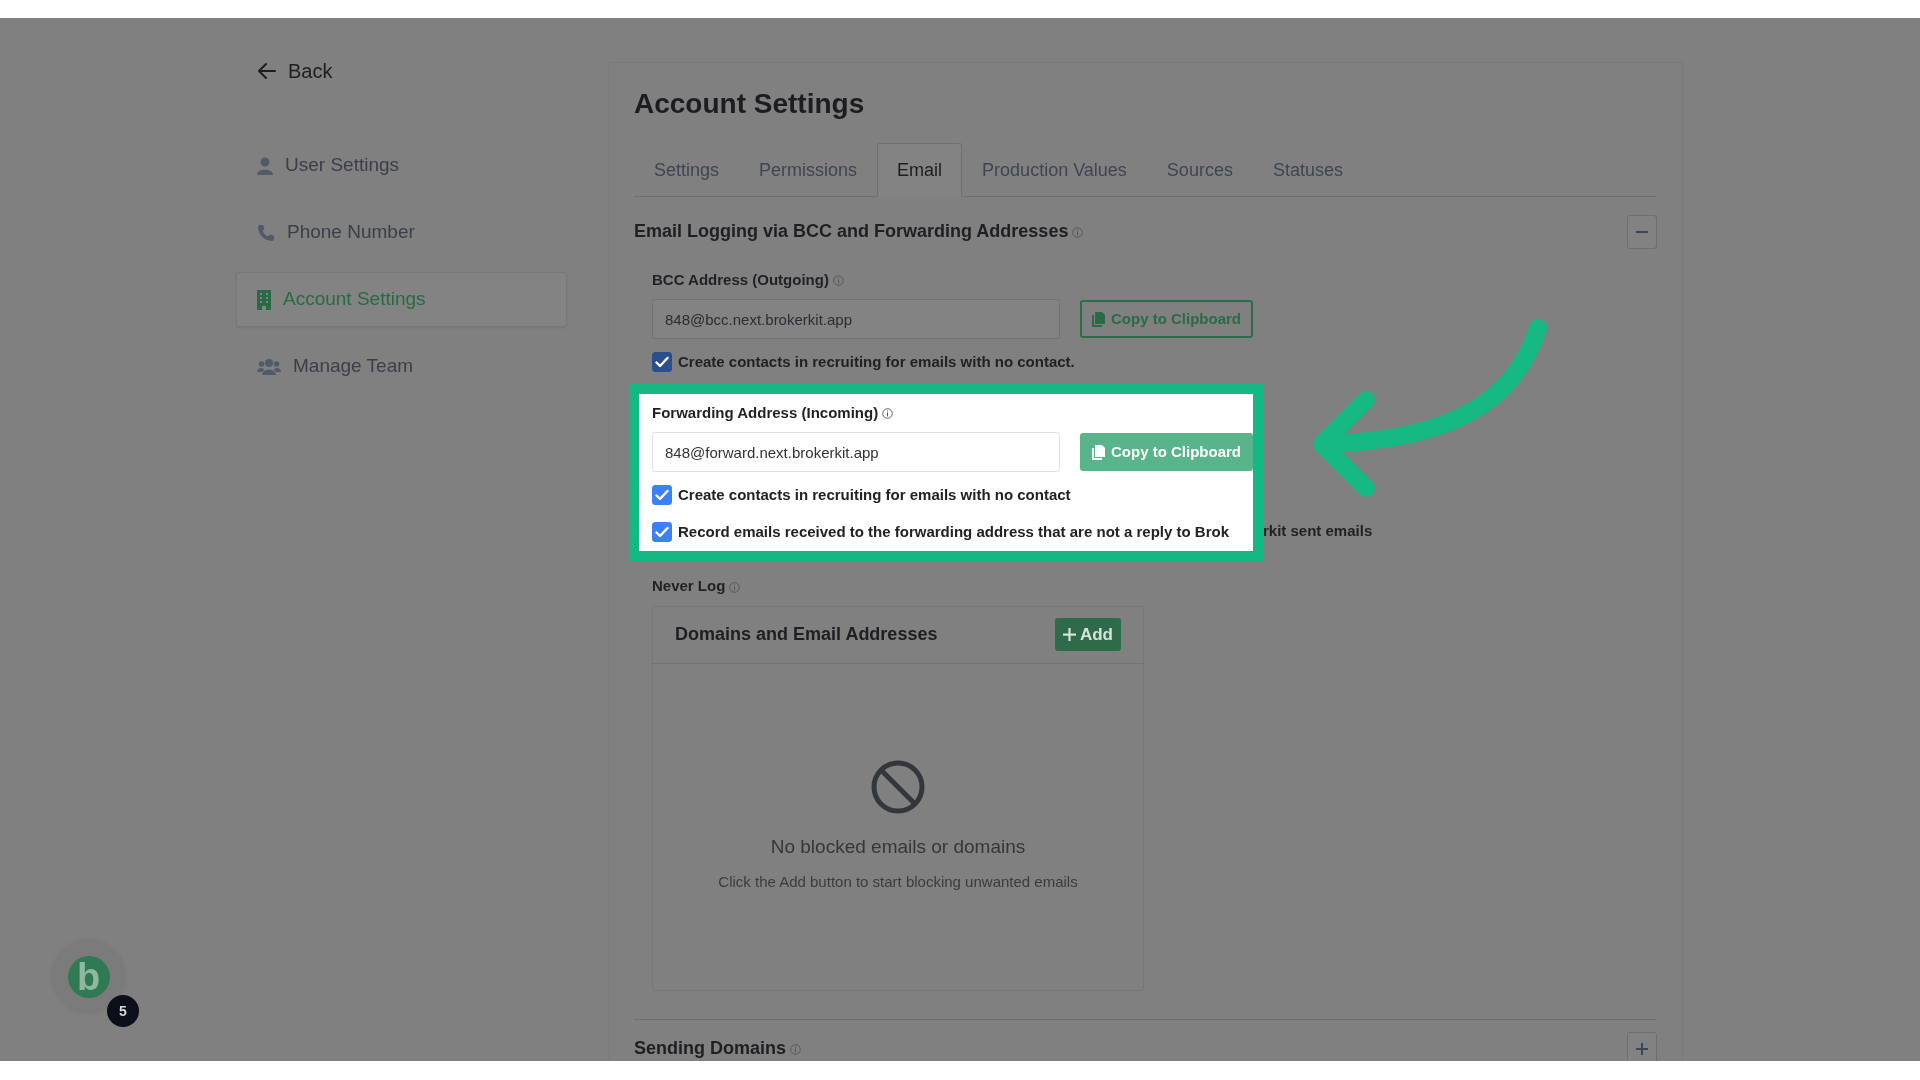 The height and width of the screenshot is (1080, 1920). Describe the element at coordinates (1054, 169) in the screenshot. I see `tab: Production Values` at that location.